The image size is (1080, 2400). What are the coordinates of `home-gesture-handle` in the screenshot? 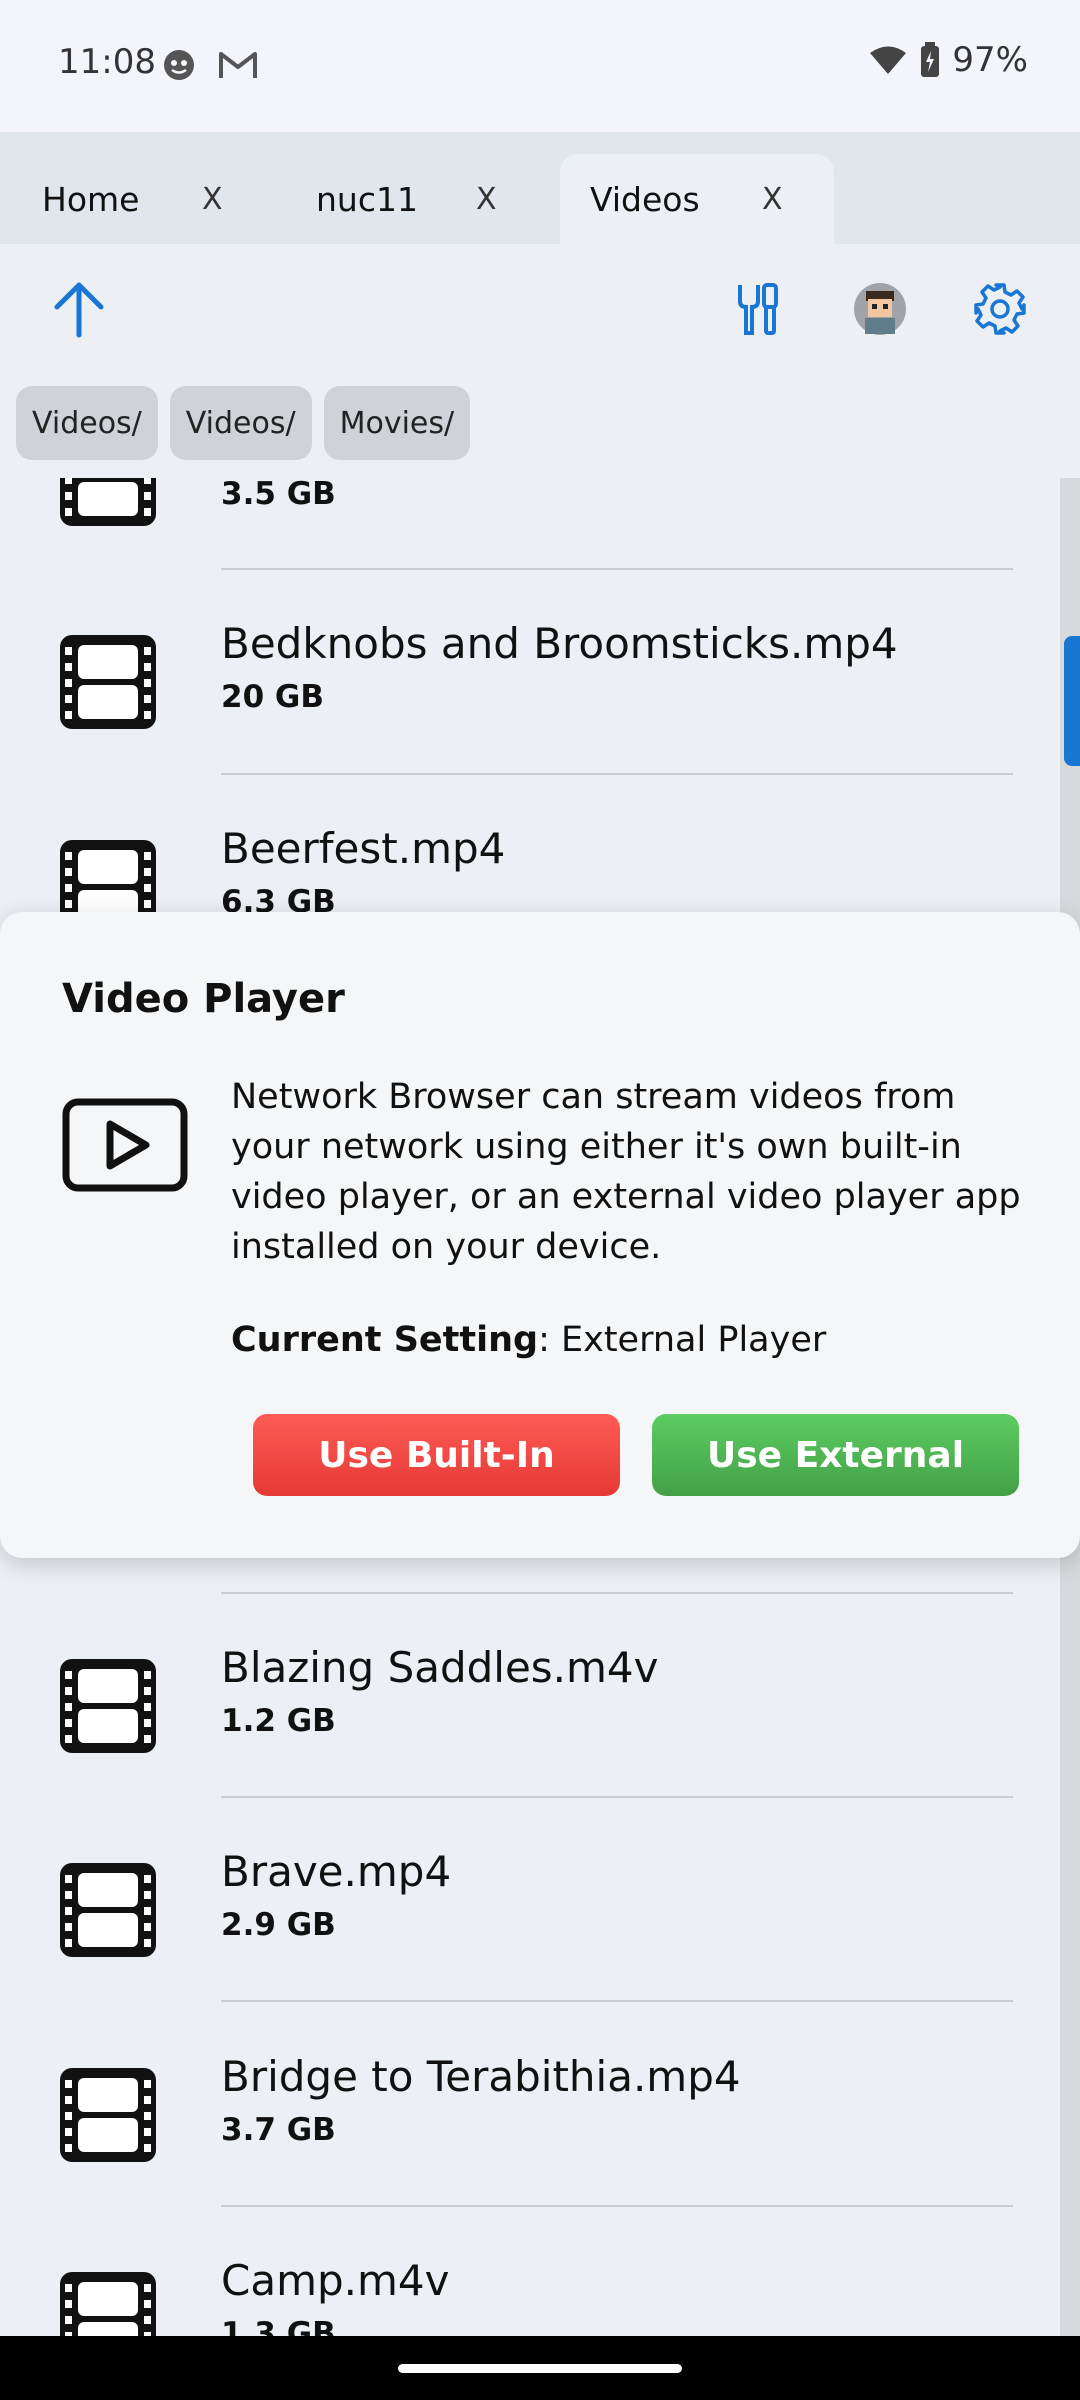 It's located at (540, 2368).